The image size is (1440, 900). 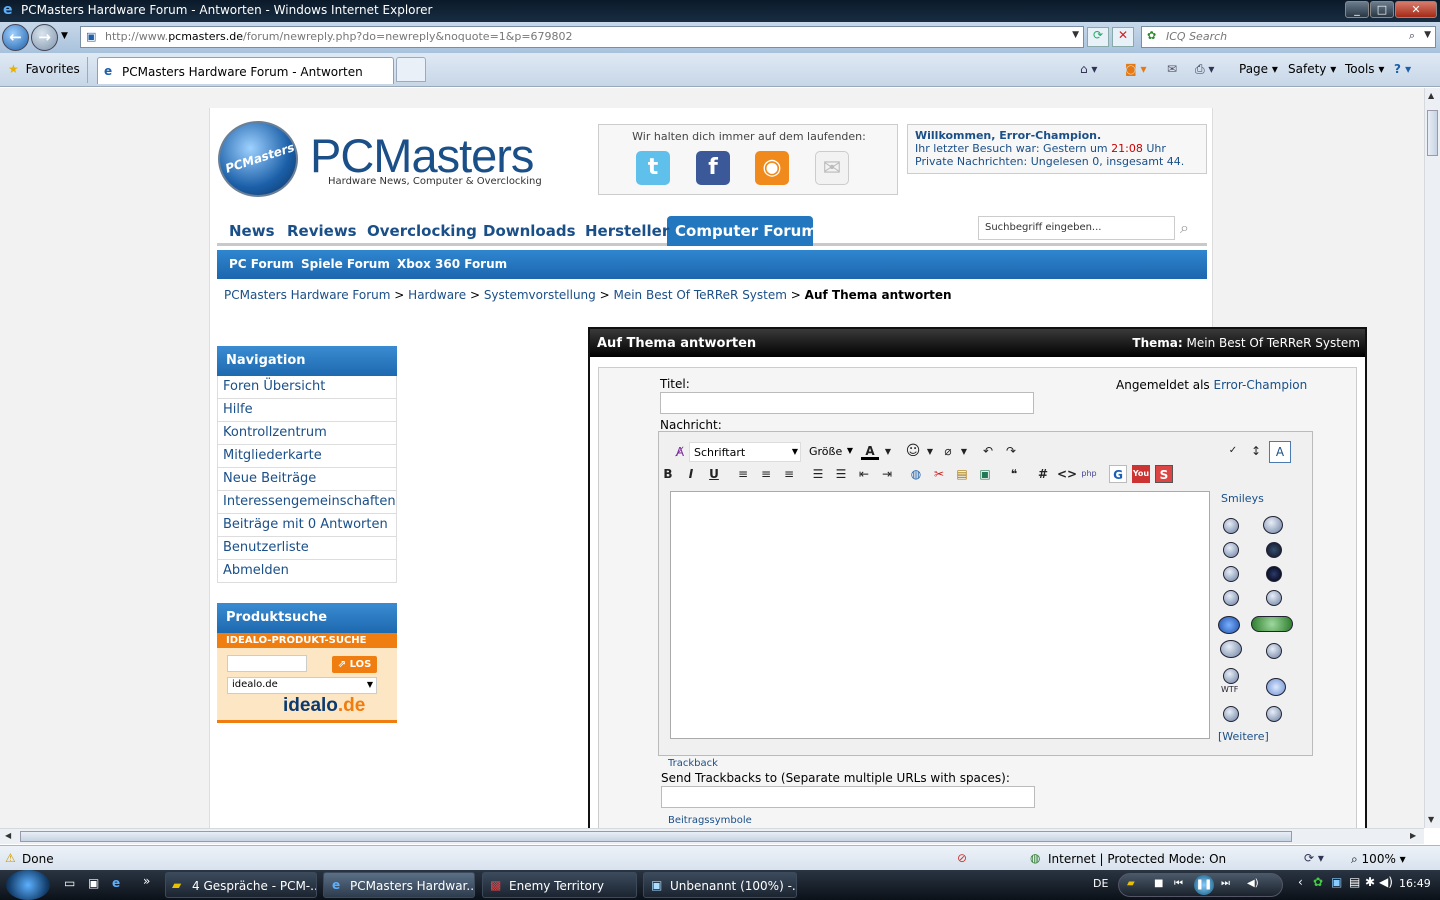 What do you see at coordinates (789, 474) in the screenshot?
I see `align-right-icon: ≡` at bounding box center [789, 474].